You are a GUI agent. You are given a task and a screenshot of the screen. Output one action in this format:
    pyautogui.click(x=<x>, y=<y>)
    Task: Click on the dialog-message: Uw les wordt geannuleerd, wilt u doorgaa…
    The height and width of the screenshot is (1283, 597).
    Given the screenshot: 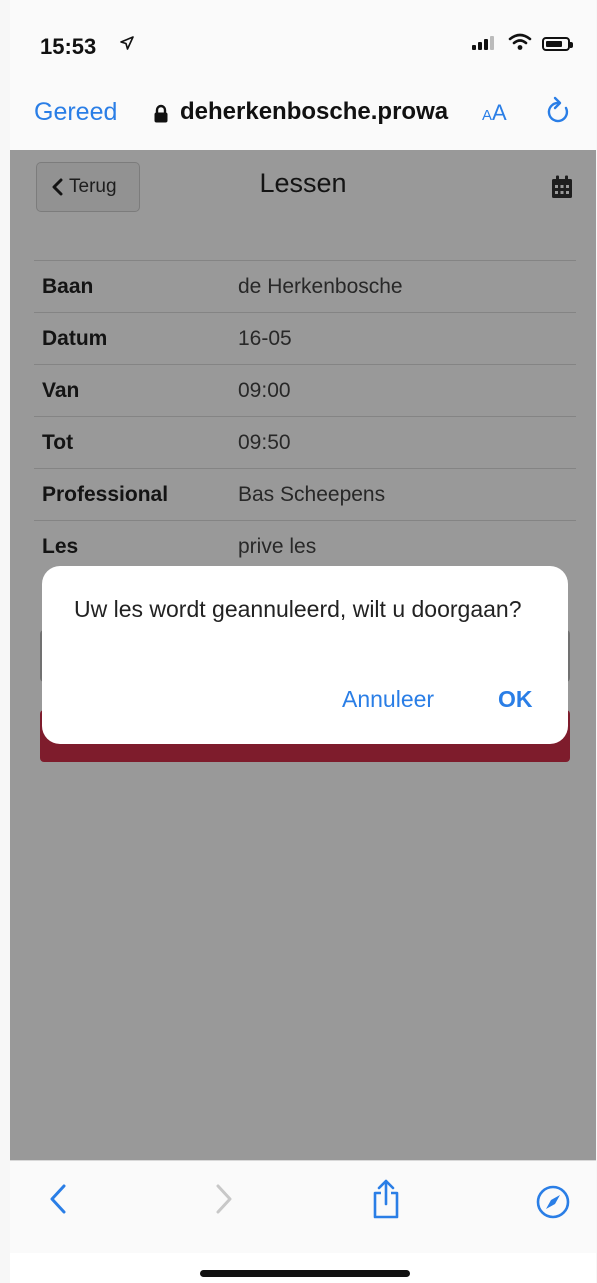 What is the action you would take?
    pyautogui.click(x=298, y=609)
    